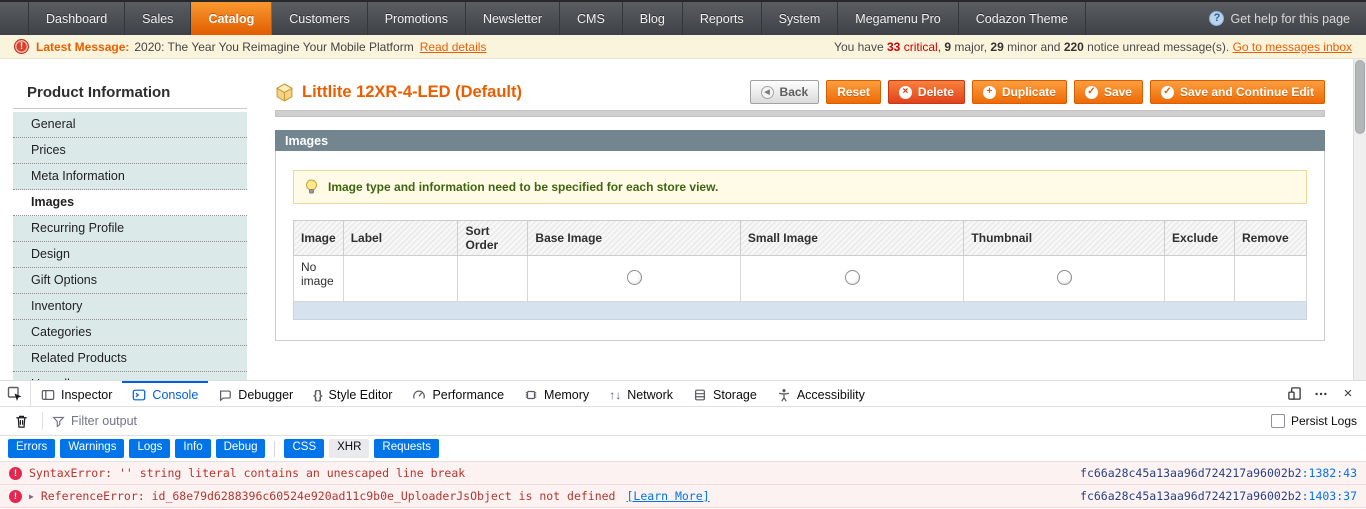 The image size is (1366, 509). Describe the element at coordinates (1277, 421) in the screenshot. I see `persist-logs-checkbox` at that location.